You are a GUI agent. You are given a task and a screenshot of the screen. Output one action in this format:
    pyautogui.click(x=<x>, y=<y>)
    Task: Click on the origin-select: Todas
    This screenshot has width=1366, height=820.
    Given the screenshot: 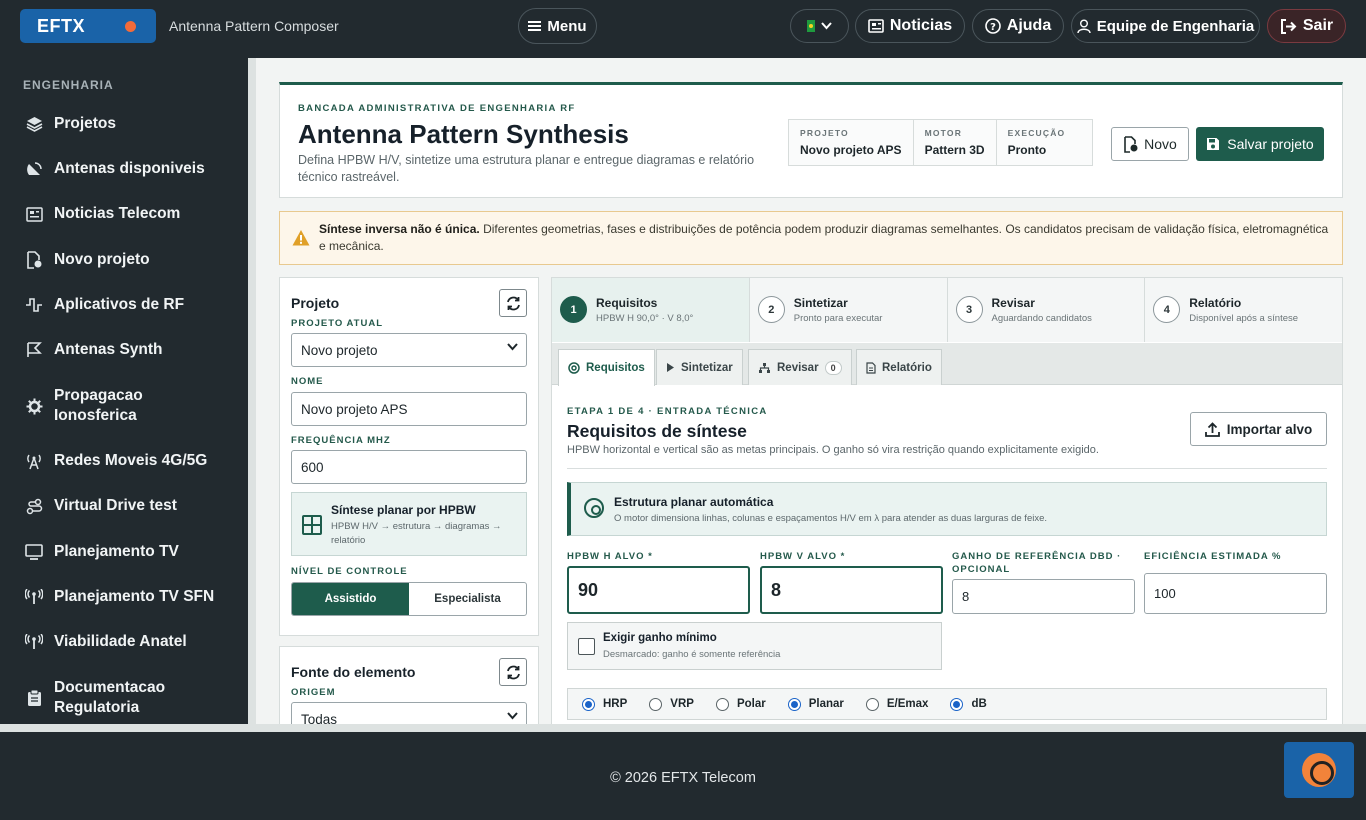 What is the action you would take?
    pyautogui.click(x=409, y=713)
    